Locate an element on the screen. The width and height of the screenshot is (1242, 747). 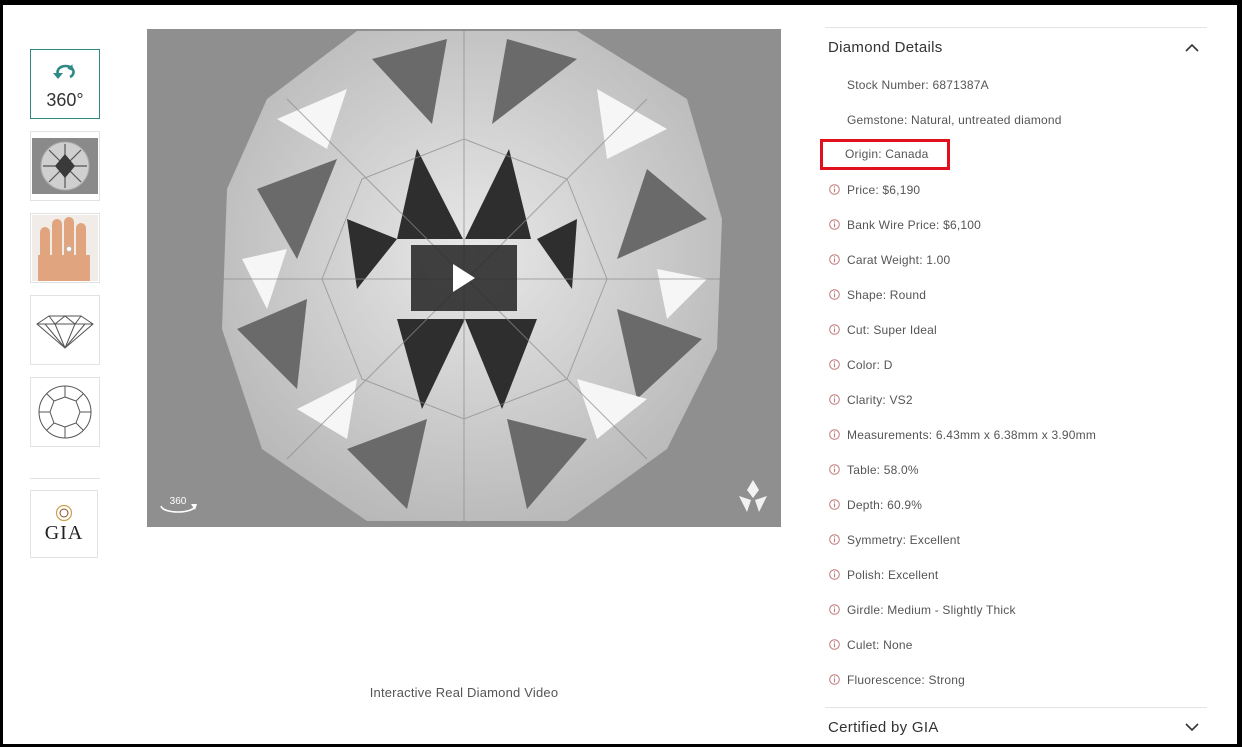
rotate-360-icon: 360 is located at coordinates (178, 504).